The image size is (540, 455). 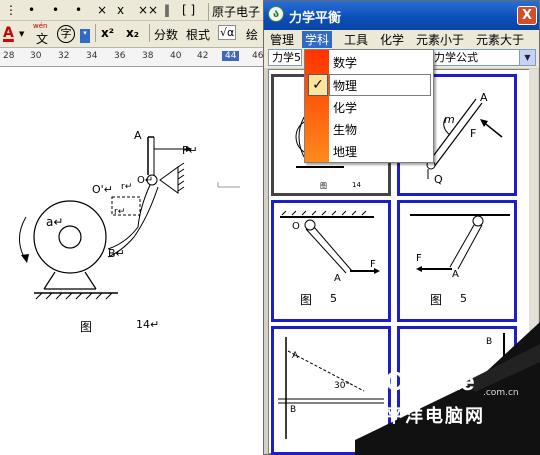 I want to click on topic-select: 力学5, so click(x=285, y=57).